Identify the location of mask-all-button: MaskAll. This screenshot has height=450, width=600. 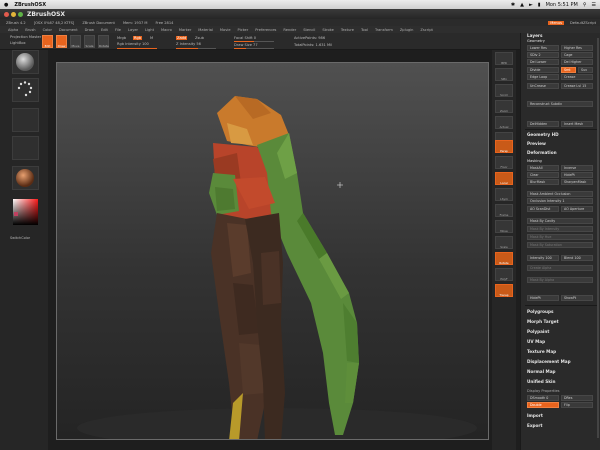
(543, 168).